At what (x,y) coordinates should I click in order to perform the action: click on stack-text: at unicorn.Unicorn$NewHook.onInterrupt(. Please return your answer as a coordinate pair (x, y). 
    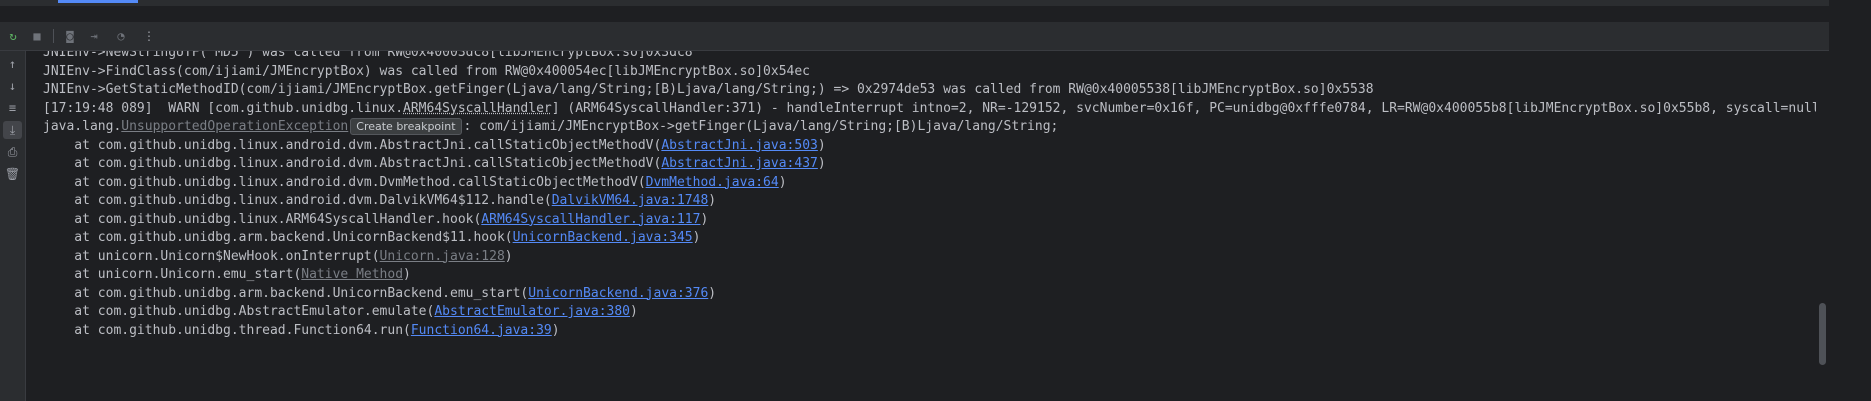
    Looking at the image, I should click on (211, 256).